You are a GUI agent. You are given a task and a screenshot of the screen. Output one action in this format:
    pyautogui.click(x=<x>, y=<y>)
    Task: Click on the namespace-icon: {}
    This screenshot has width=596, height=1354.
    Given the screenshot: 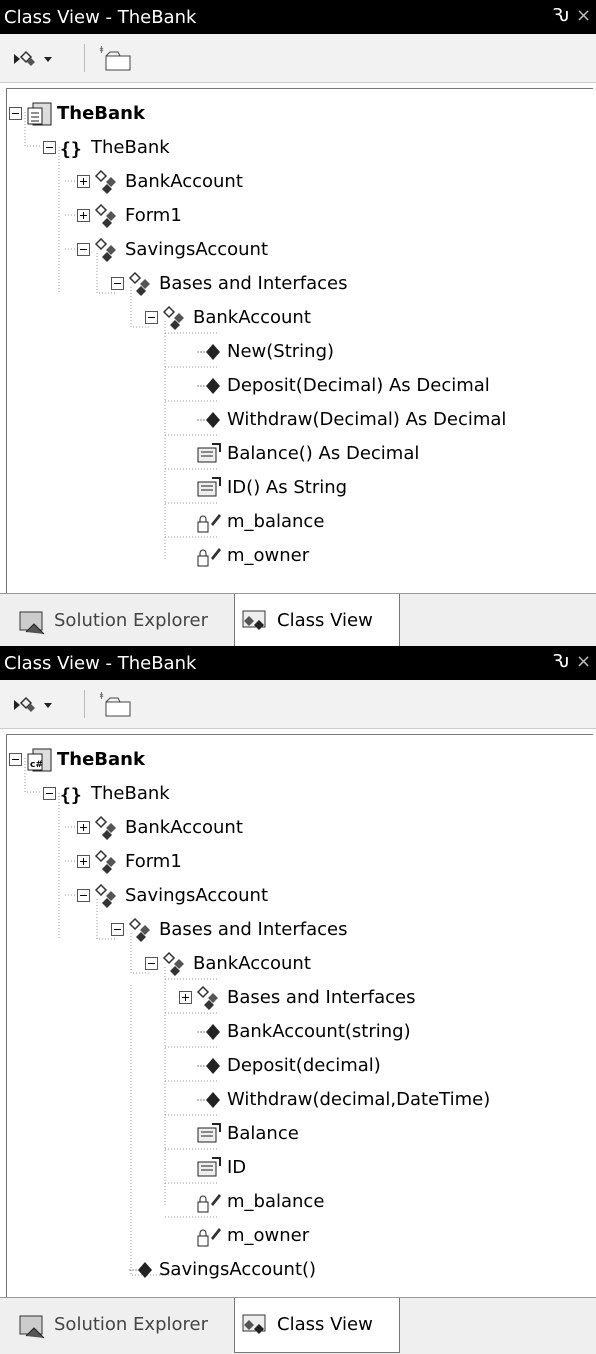 What is the action you would take?
    pyautogui.click(x=71, y=795)
    